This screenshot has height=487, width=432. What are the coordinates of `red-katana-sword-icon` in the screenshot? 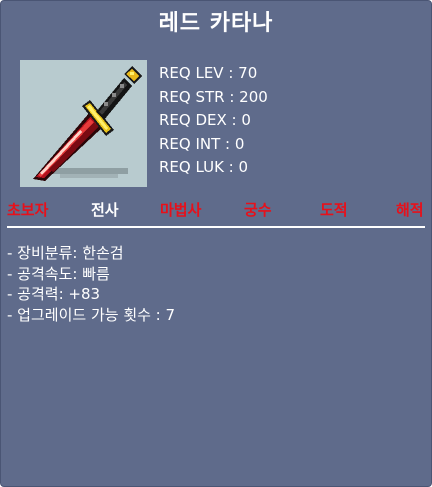 It's located at (87, 123).